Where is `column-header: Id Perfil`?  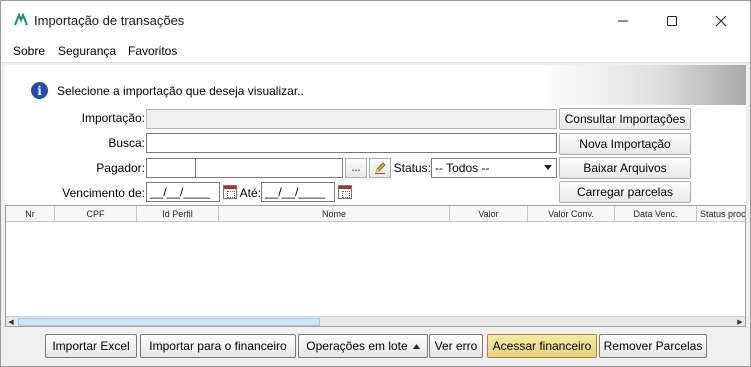
column-header: Id Perfil is located at coordinates (178, 214).